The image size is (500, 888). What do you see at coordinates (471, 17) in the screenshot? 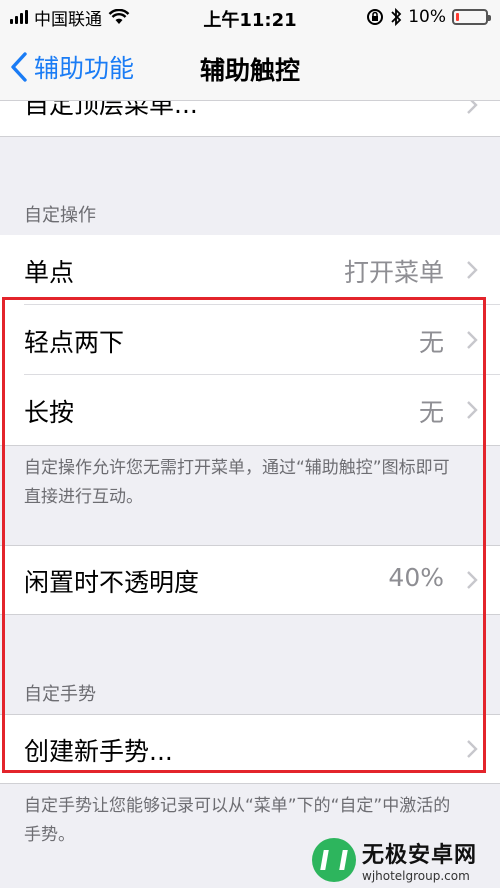
I see `battery-icon` at bounding box center [471, 17].